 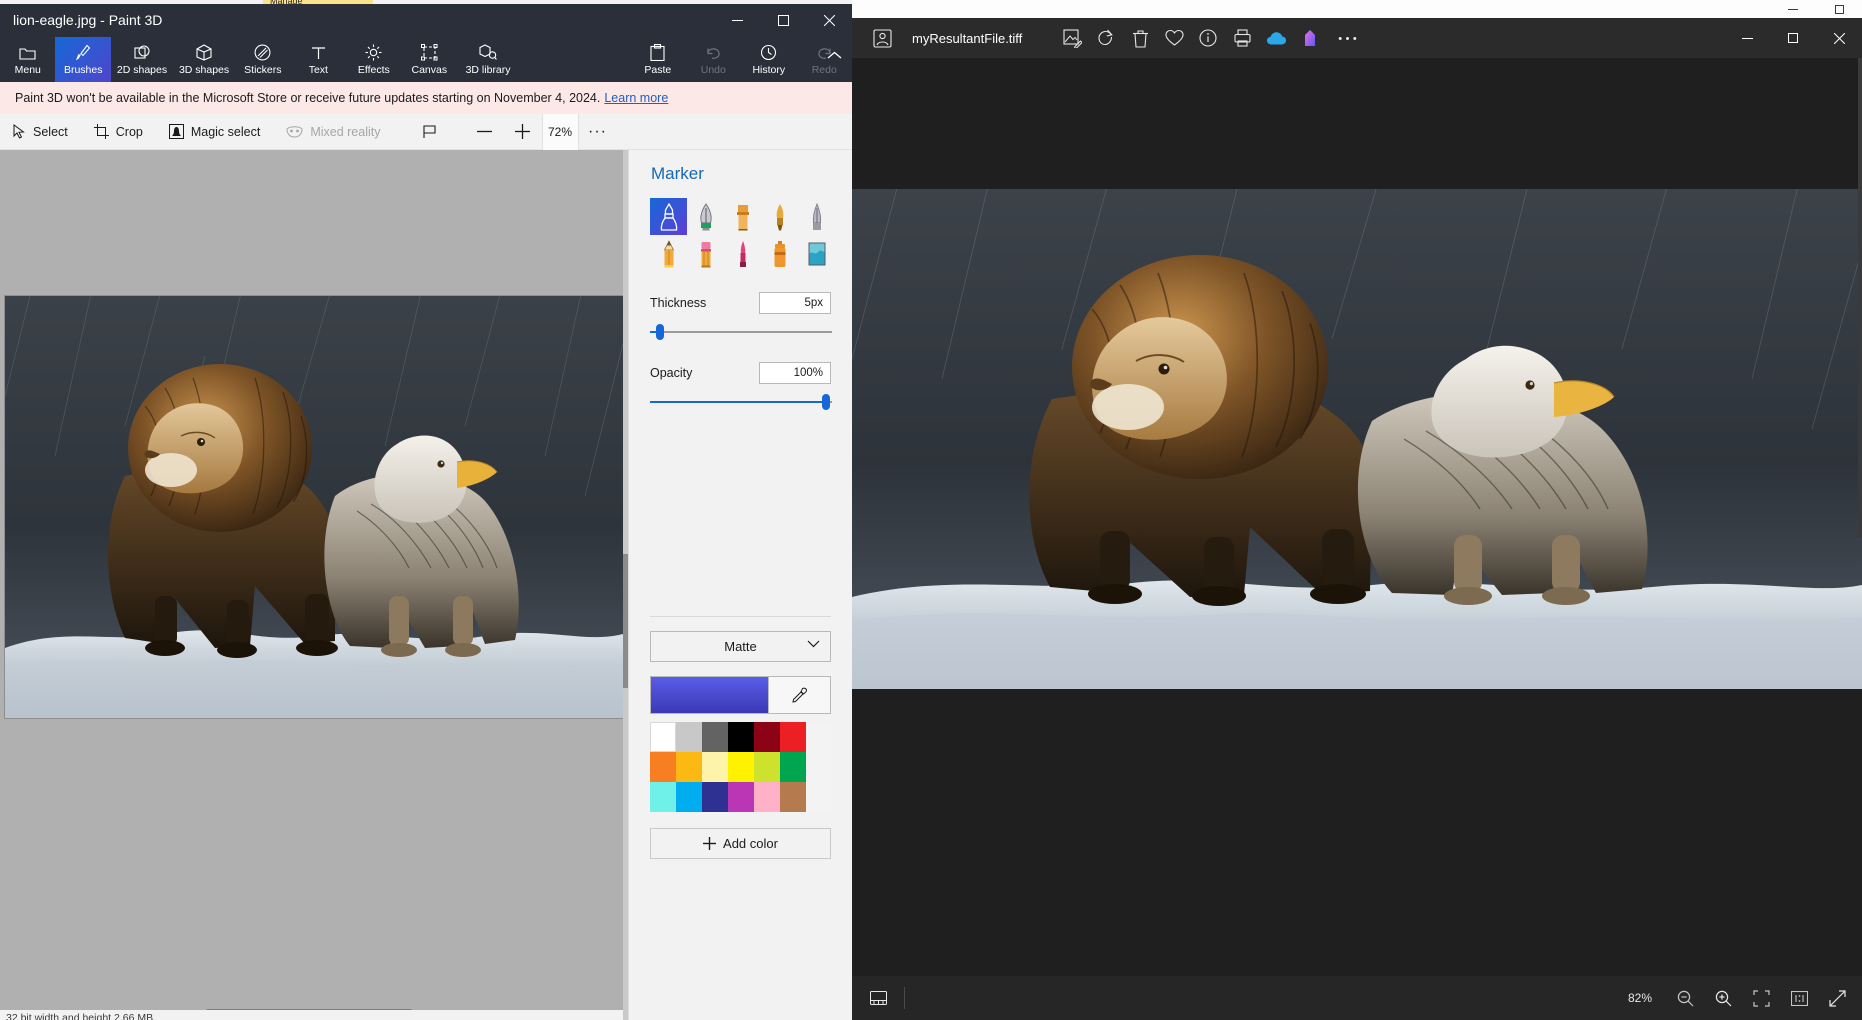 What do you see at coordinates (636, 98) in the screenshot?
I see `learn-more-link: Learn more` at bounding box center [636, 98].